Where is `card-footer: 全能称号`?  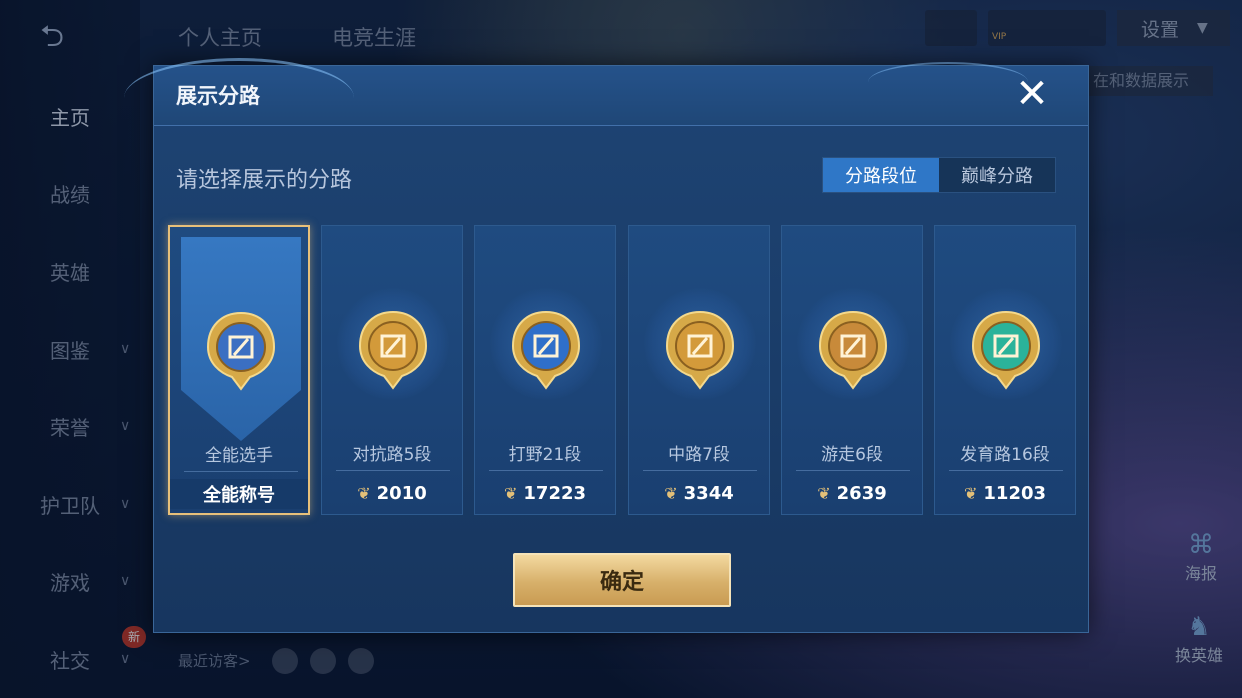
card-footer: 全能称号 is located at coordinates (239, 494).